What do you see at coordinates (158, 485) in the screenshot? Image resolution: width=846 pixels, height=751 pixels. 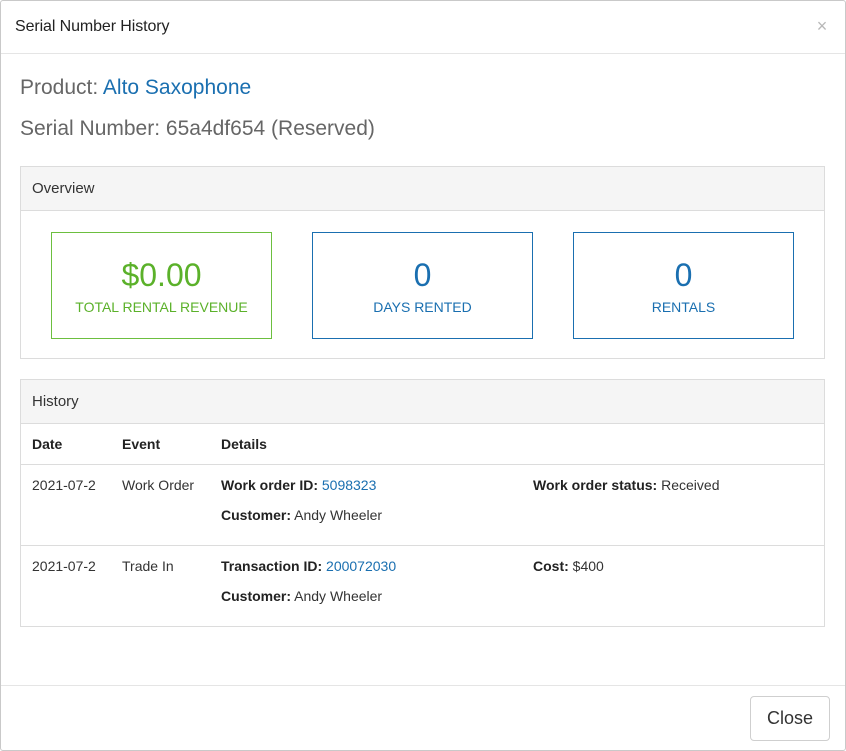 I see `row-event: Work Order` at bounding box center [158, 485].